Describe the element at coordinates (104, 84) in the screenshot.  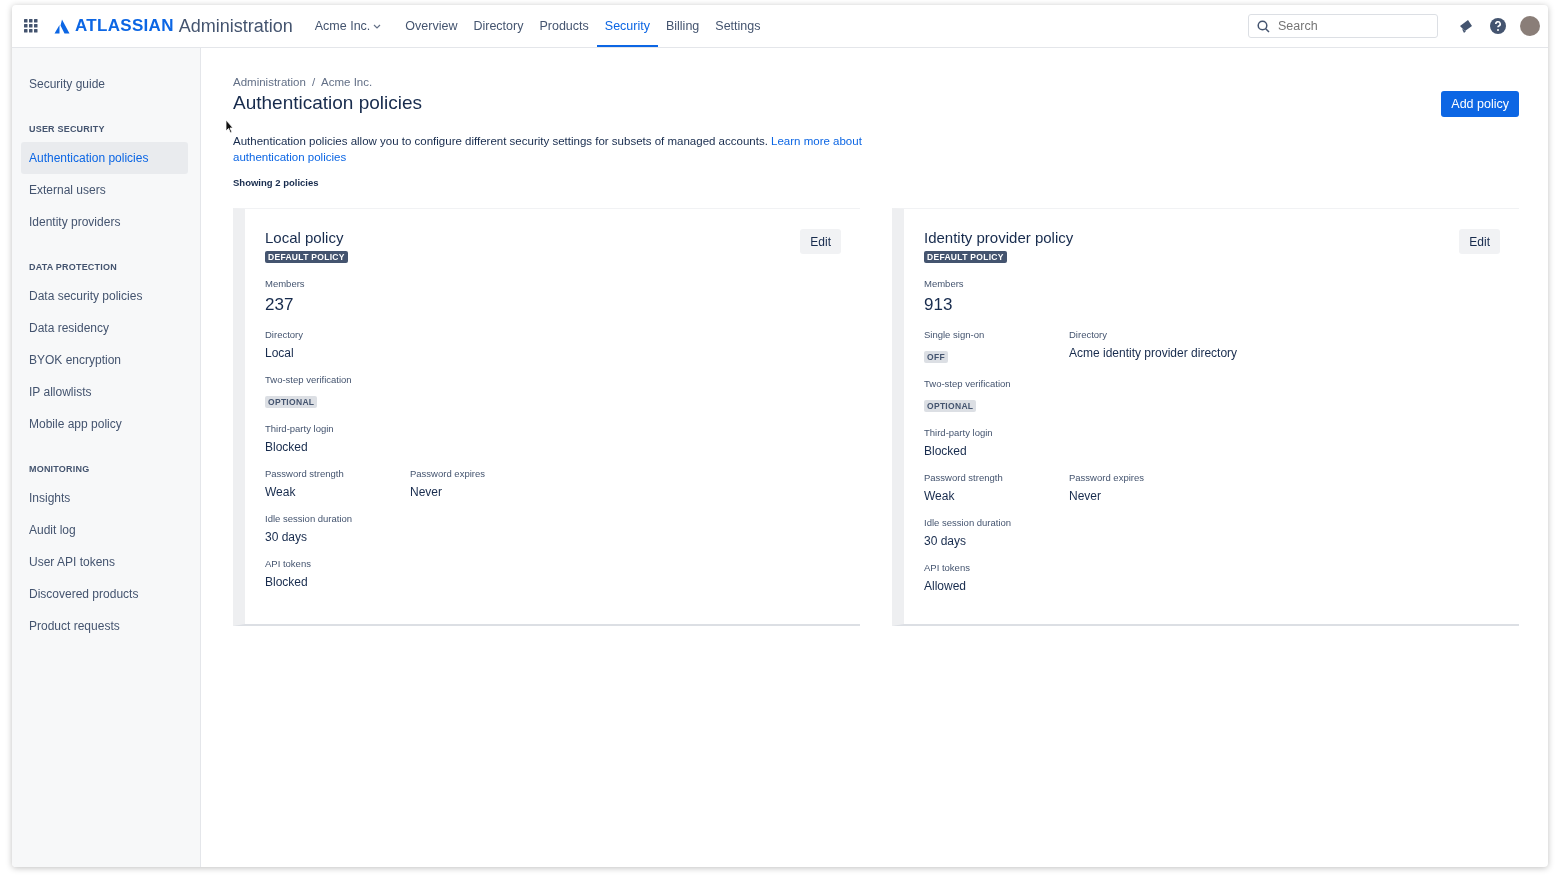
I see `sidebar-item: Security guide` at that location.